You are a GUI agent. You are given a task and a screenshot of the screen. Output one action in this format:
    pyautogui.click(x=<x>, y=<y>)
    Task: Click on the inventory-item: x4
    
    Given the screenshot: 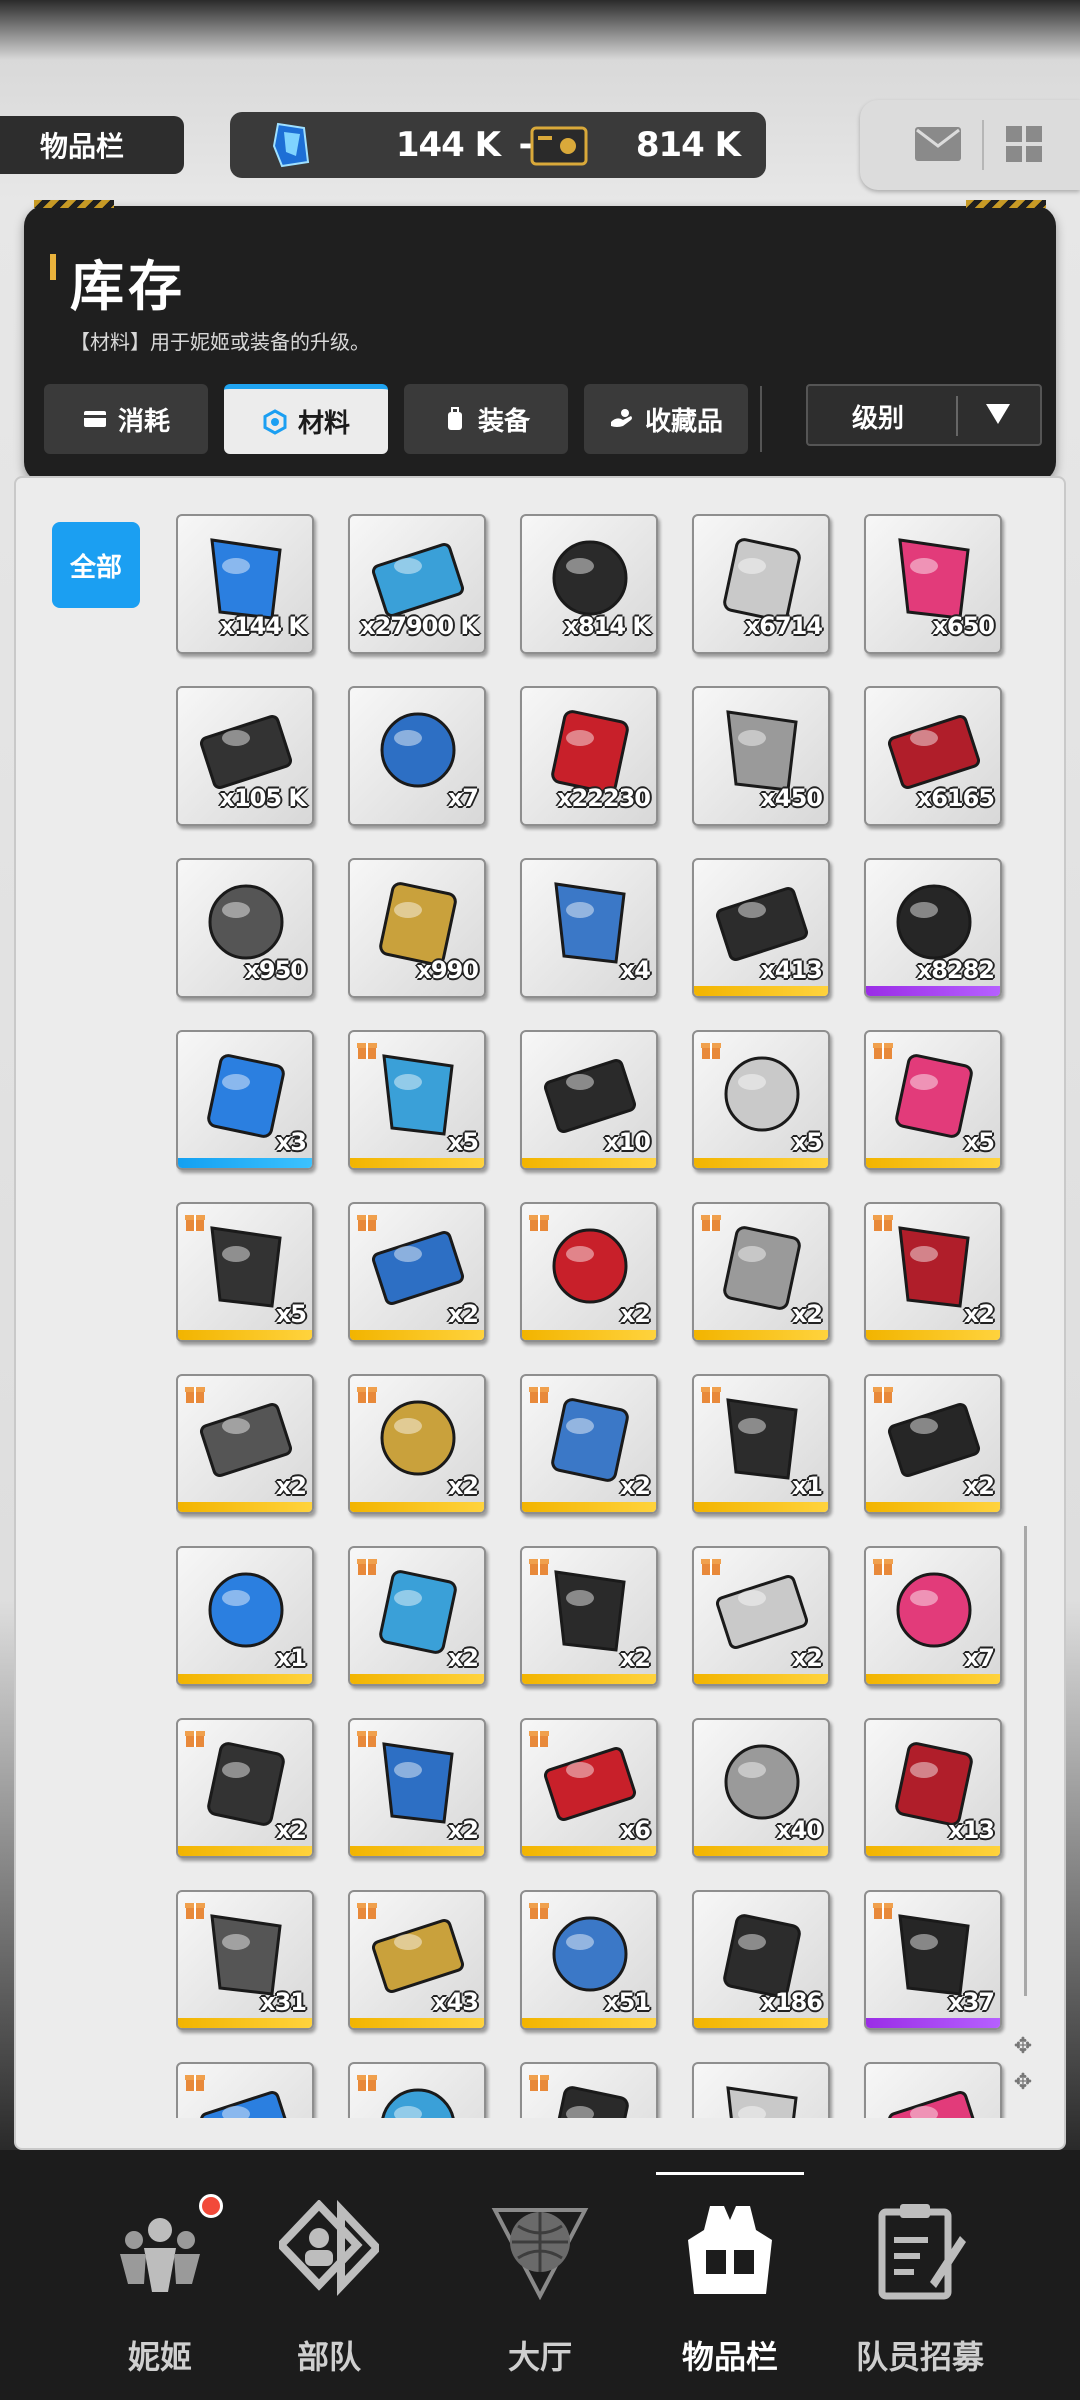 What is the action you would take?
    pyautogui.click(x=589, y=928)
    